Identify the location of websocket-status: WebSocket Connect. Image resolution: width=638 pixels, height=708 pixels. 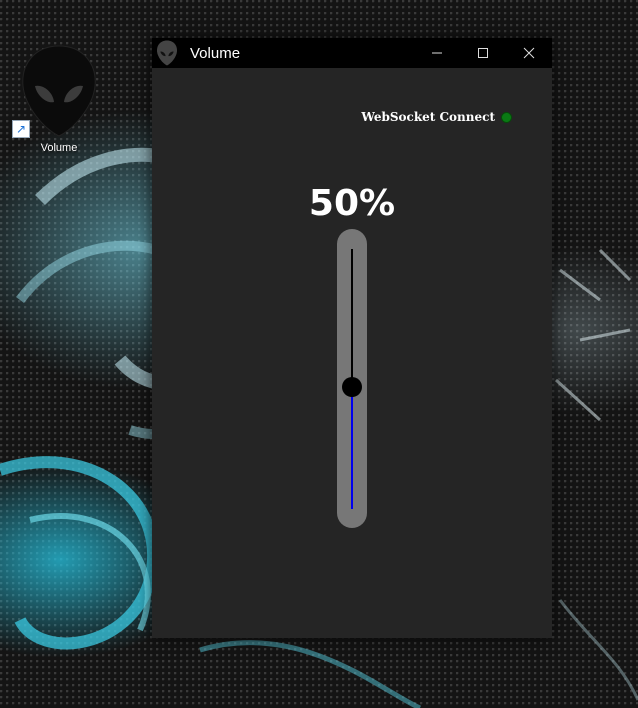
(436, 117).